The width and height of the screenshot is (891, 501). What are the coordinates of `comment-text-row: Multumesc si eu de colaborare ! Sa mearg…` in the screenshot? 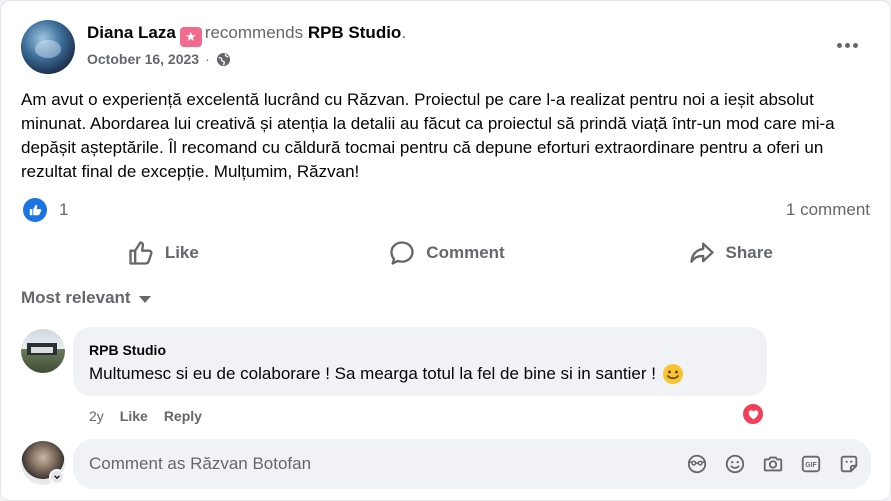 It's located at (428, 374).